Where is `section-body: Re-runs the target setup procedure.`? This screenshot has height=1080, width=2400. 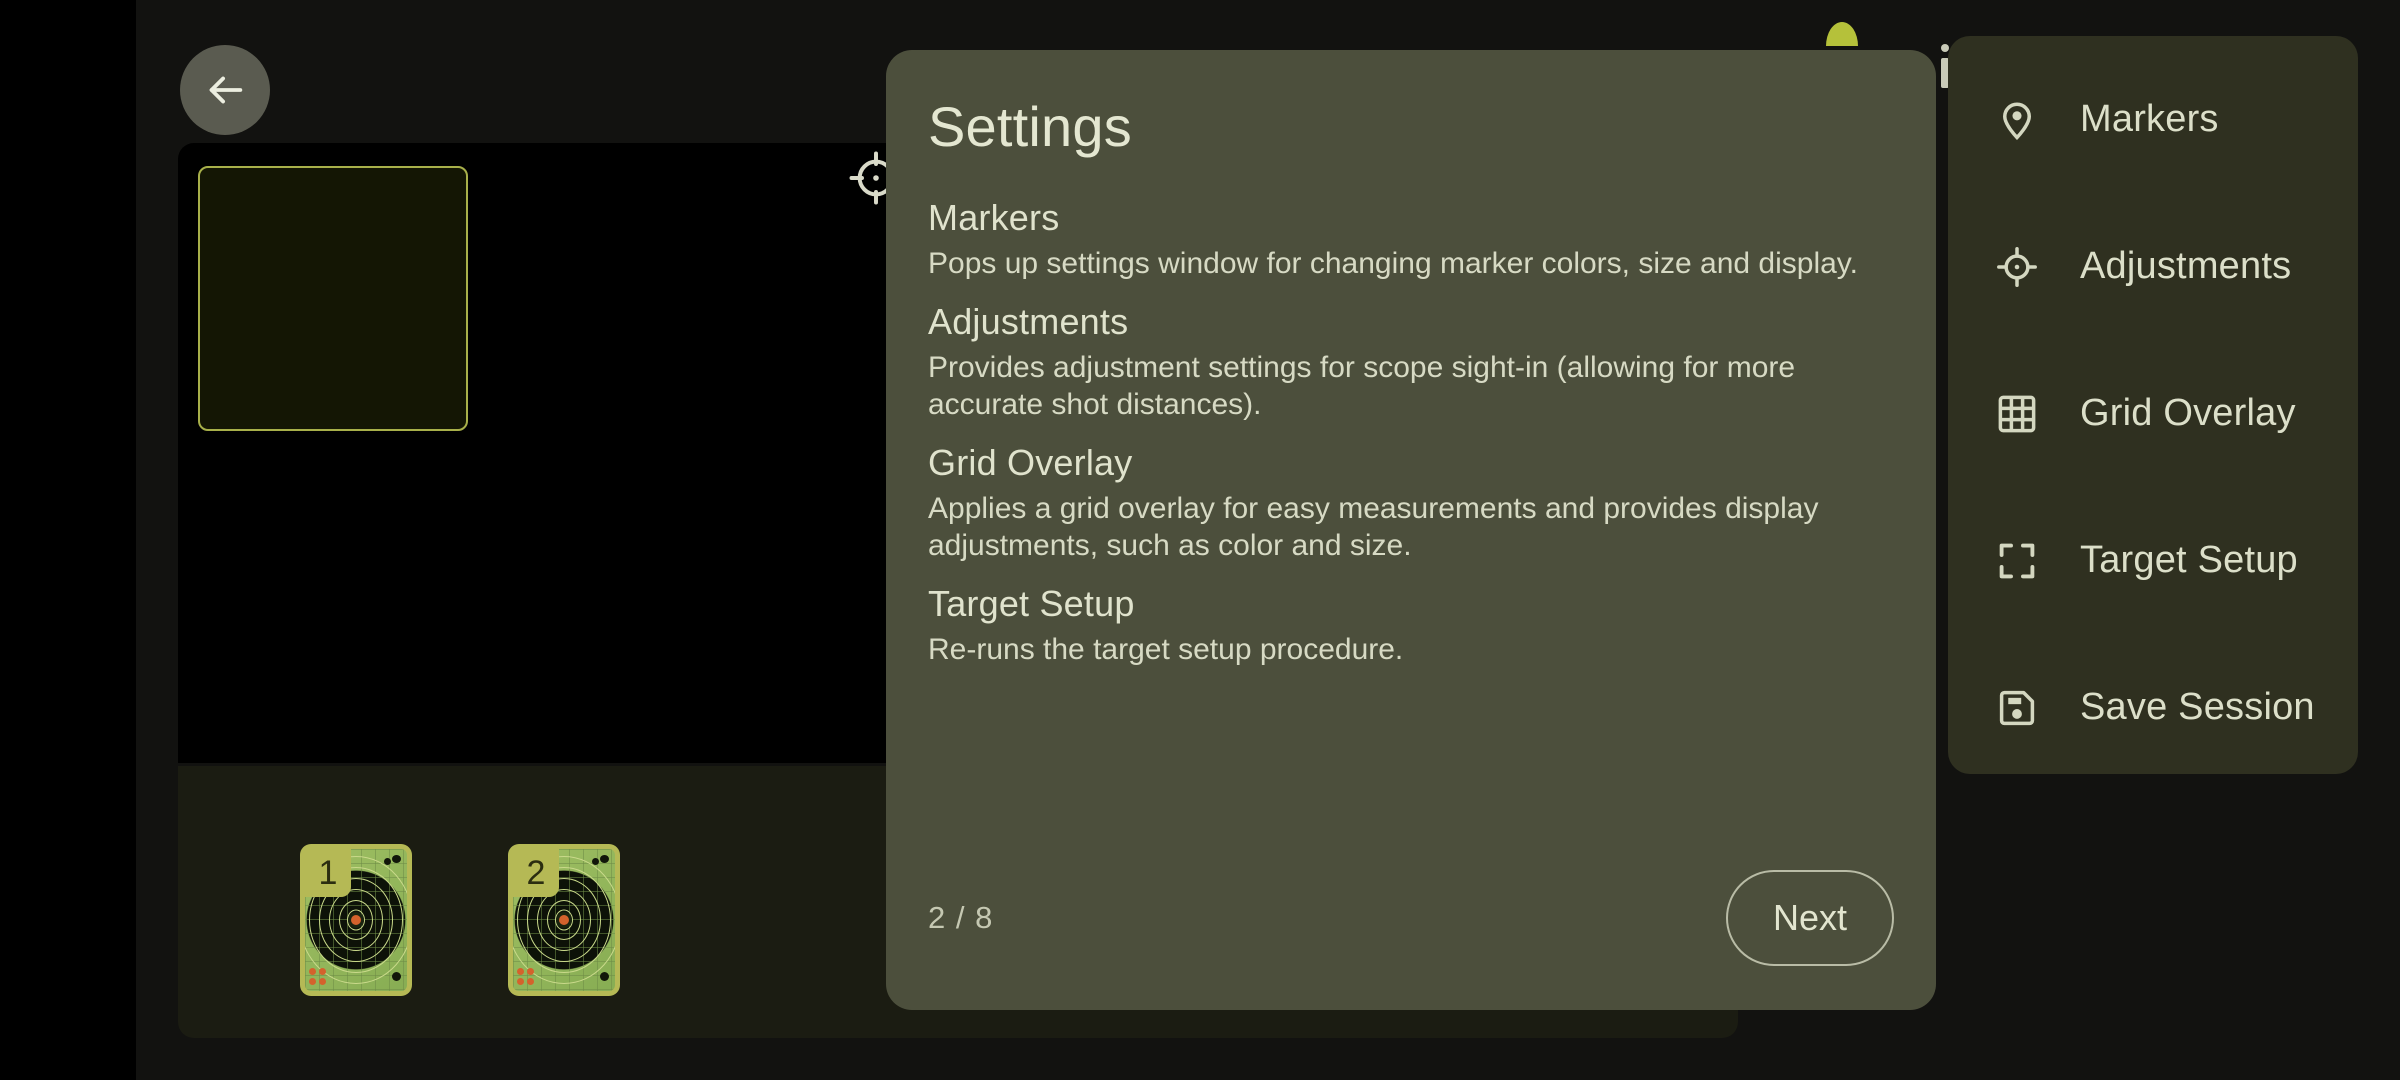 section-body: Re-runs the target setup procedure. is located at coordinates (1166, 649).